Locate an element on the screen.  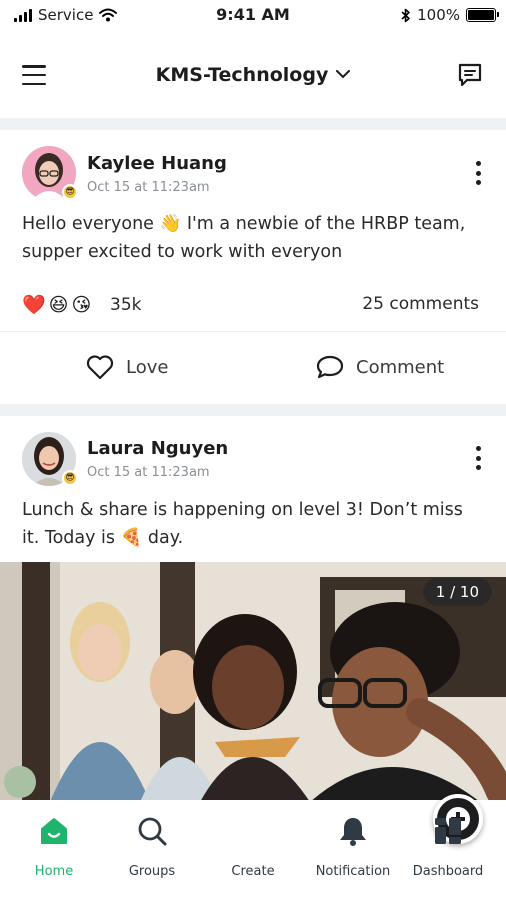
comment-icon is located at coordinates (330, 367).